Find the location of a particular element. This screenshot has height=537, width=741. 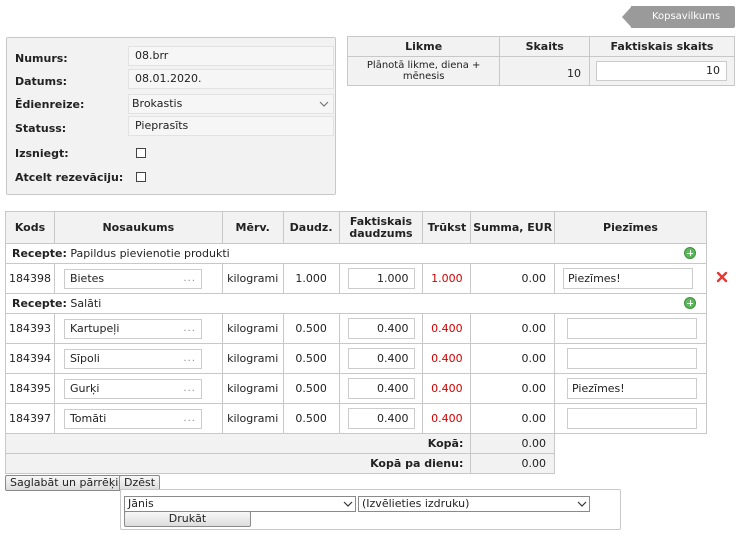

delete-row-icon is located at coordinates (722, 277).